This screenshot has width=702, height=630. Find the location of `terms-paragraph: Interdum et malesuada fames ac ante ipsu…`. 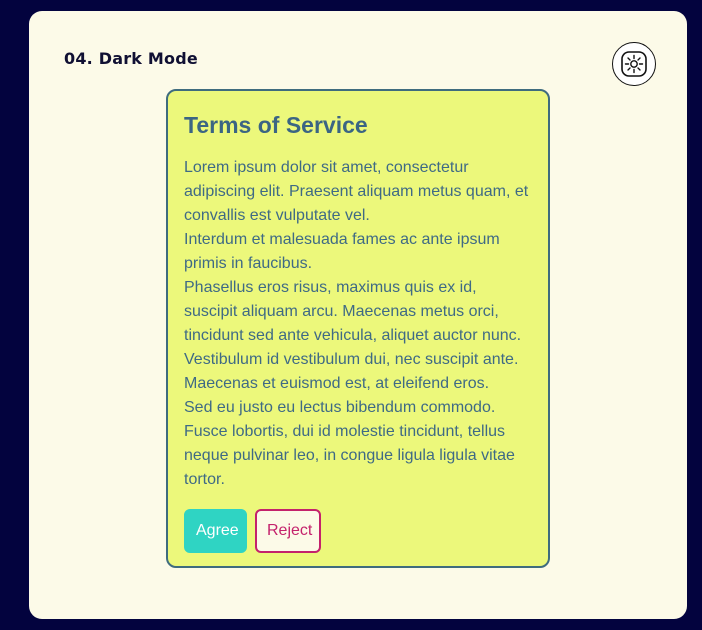

terms-paragraph: Interdum et malesuada fames ac ante ipsu… is located at coordinates (342, 251).